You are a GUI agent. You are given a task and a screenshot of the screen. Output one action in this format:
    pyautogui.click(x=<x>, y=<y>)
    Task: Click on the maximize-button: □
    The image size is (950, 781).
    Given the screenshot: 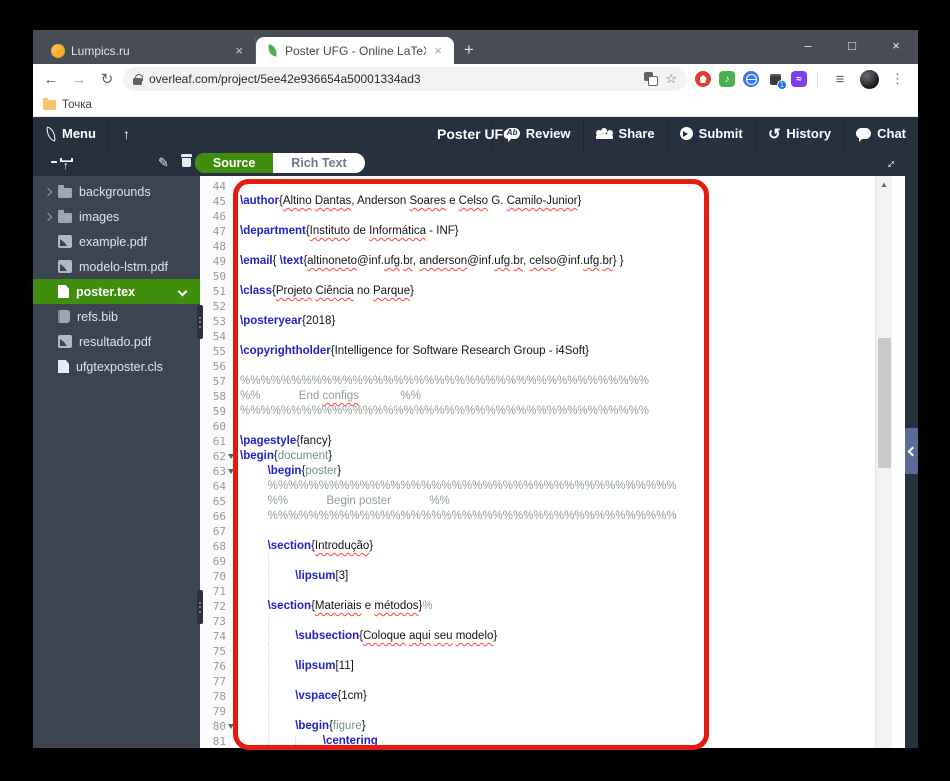 What is the action you would take?
    pyautogui.click(x=852, y=45)
    